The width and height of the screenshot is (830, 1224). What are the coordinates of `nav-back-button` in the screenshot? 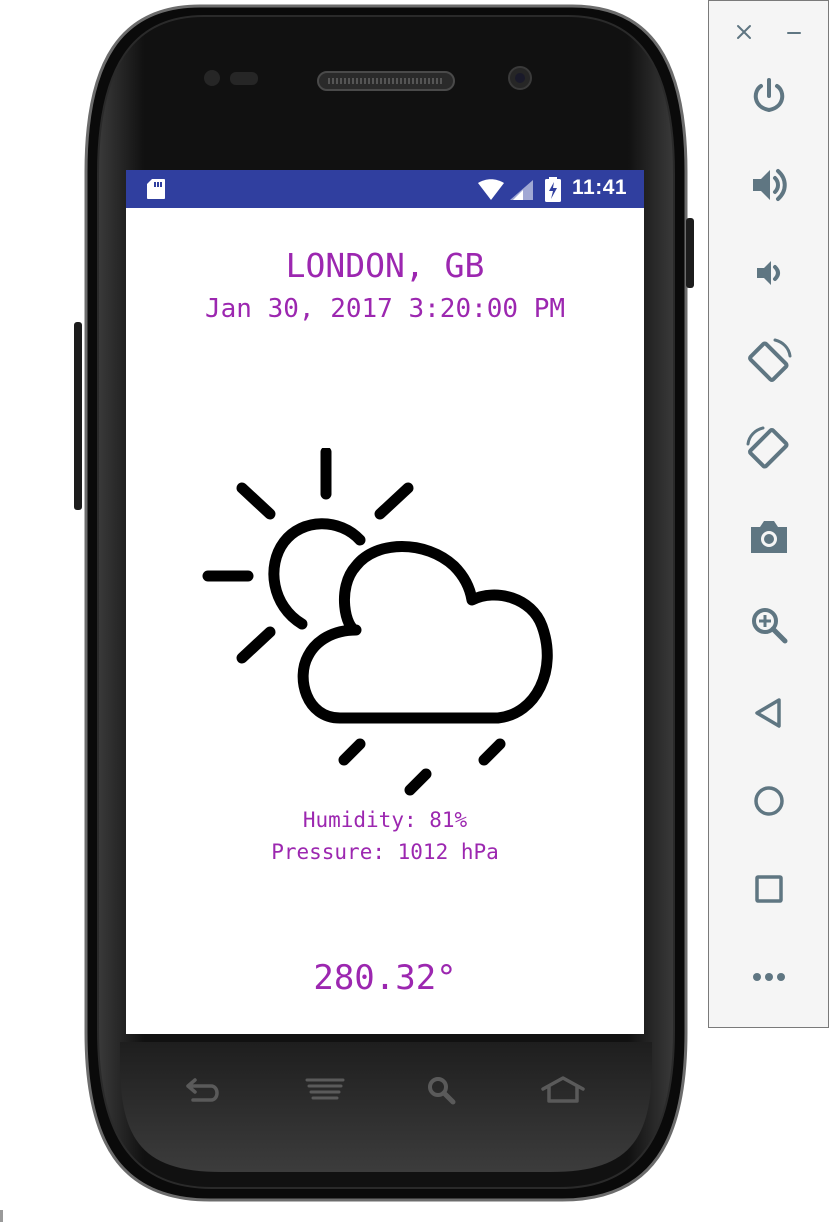 It's located at (769, 713).